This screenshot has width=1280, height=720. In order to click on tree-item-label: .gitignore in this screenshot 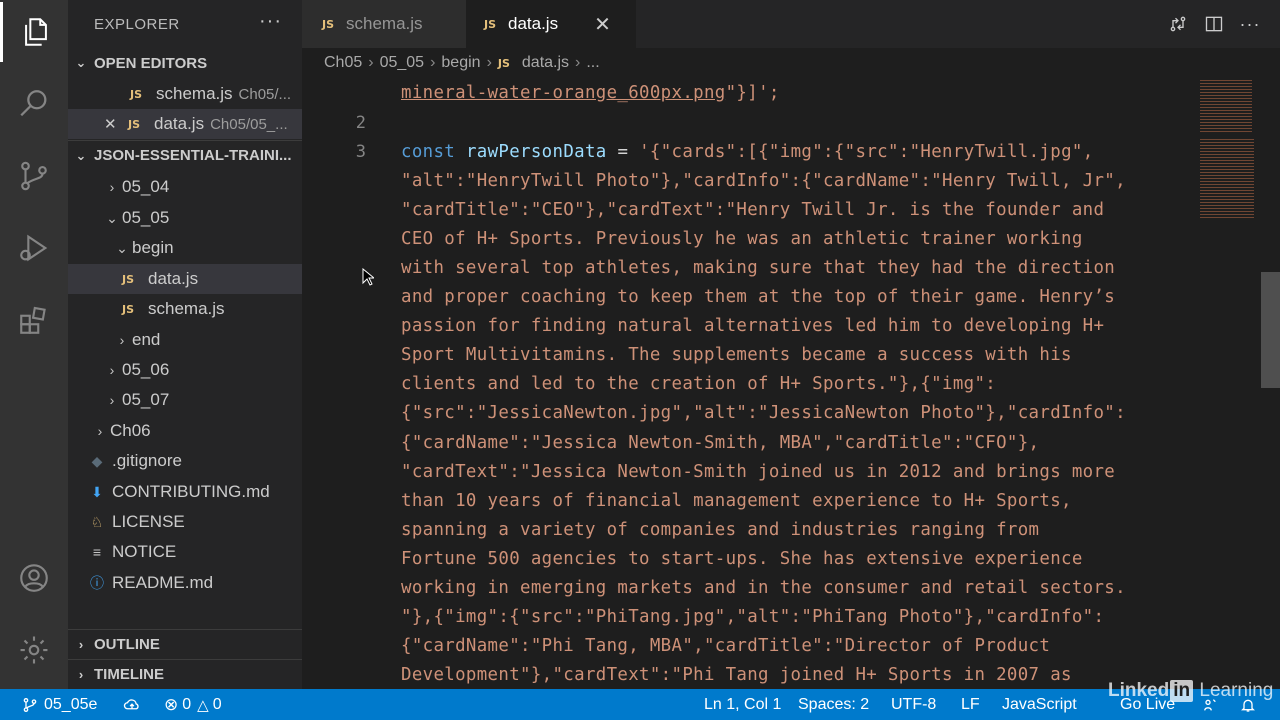, I will do `click(147, 460)`.